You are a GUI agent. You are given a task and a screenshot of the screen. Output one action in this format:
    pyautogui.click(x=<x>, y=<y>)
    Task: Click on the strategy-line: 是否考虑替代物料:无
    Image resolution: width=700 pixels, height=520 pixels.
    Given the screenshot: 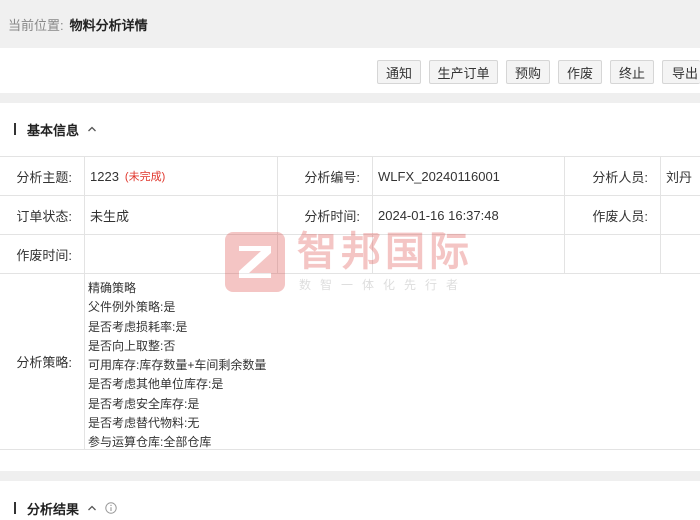 What is the action you would take?
    pyautogui.click(x=144, y=423)
    